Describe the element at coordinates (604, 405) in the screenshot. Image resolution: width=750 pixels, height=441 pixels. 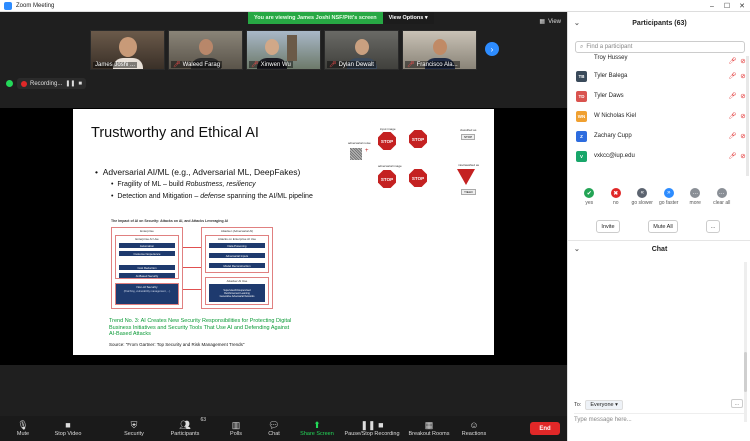
I see `recipient-select: Everyone ▾` at that location.